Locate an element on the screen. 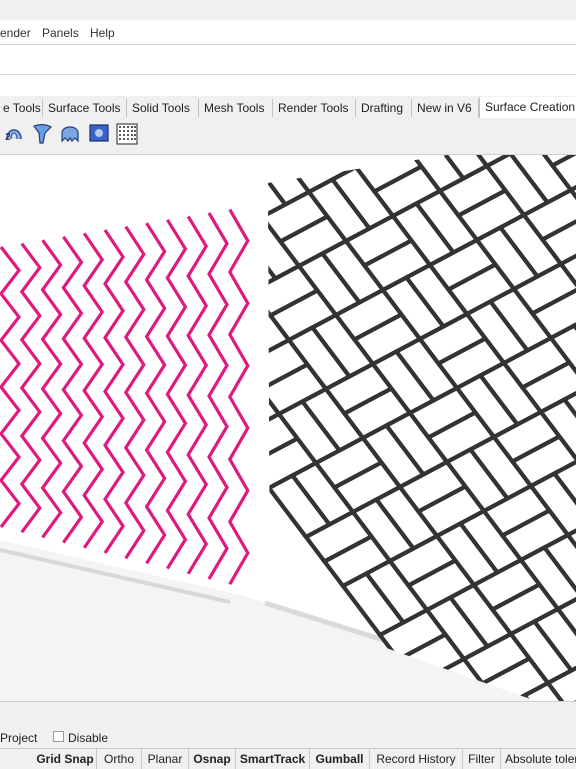 This screenshot has height=769, width=576. status-absolute-tolerance: Absolute toler is located at coordinates (538, 759).